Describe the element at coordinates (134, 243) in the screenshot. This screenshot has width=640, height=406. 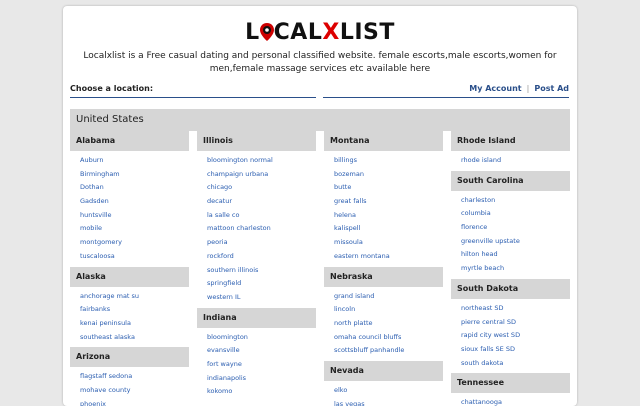
I see `city-link: montgomery` at that location.